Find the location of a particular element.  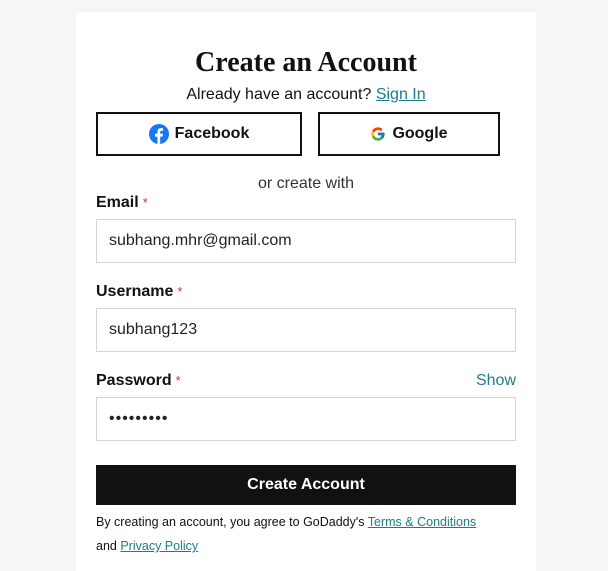

terms-conditions-link: Terms & Conditions is located at coordinates (422, 522).